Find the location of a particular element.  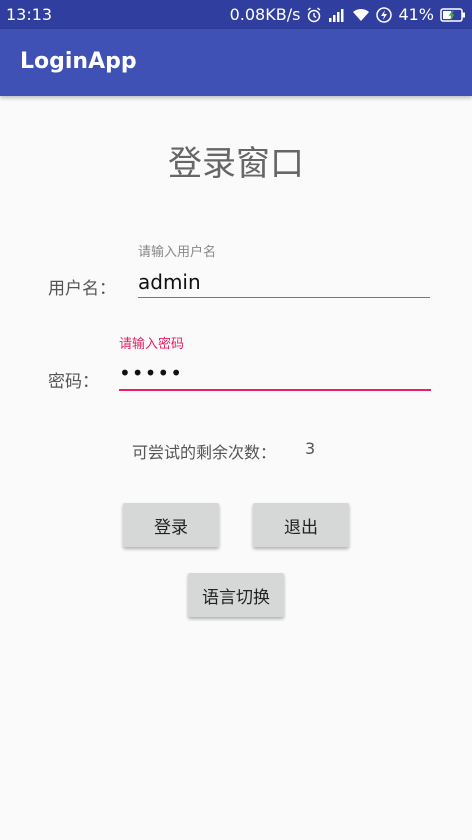

alarm-icon is located at coordinates (314, 14).